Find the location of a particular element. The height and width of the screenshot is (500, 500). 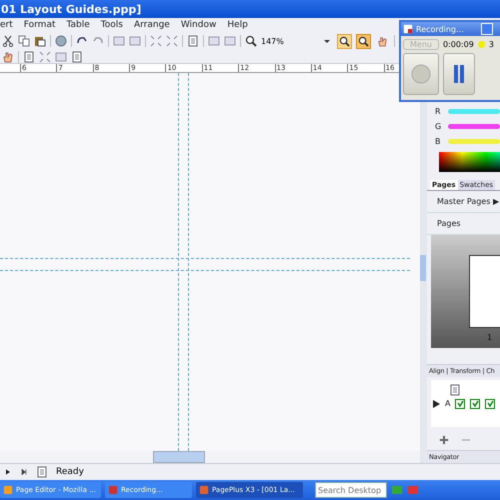

menu-item: Tools is located at coordinates (111, 25).